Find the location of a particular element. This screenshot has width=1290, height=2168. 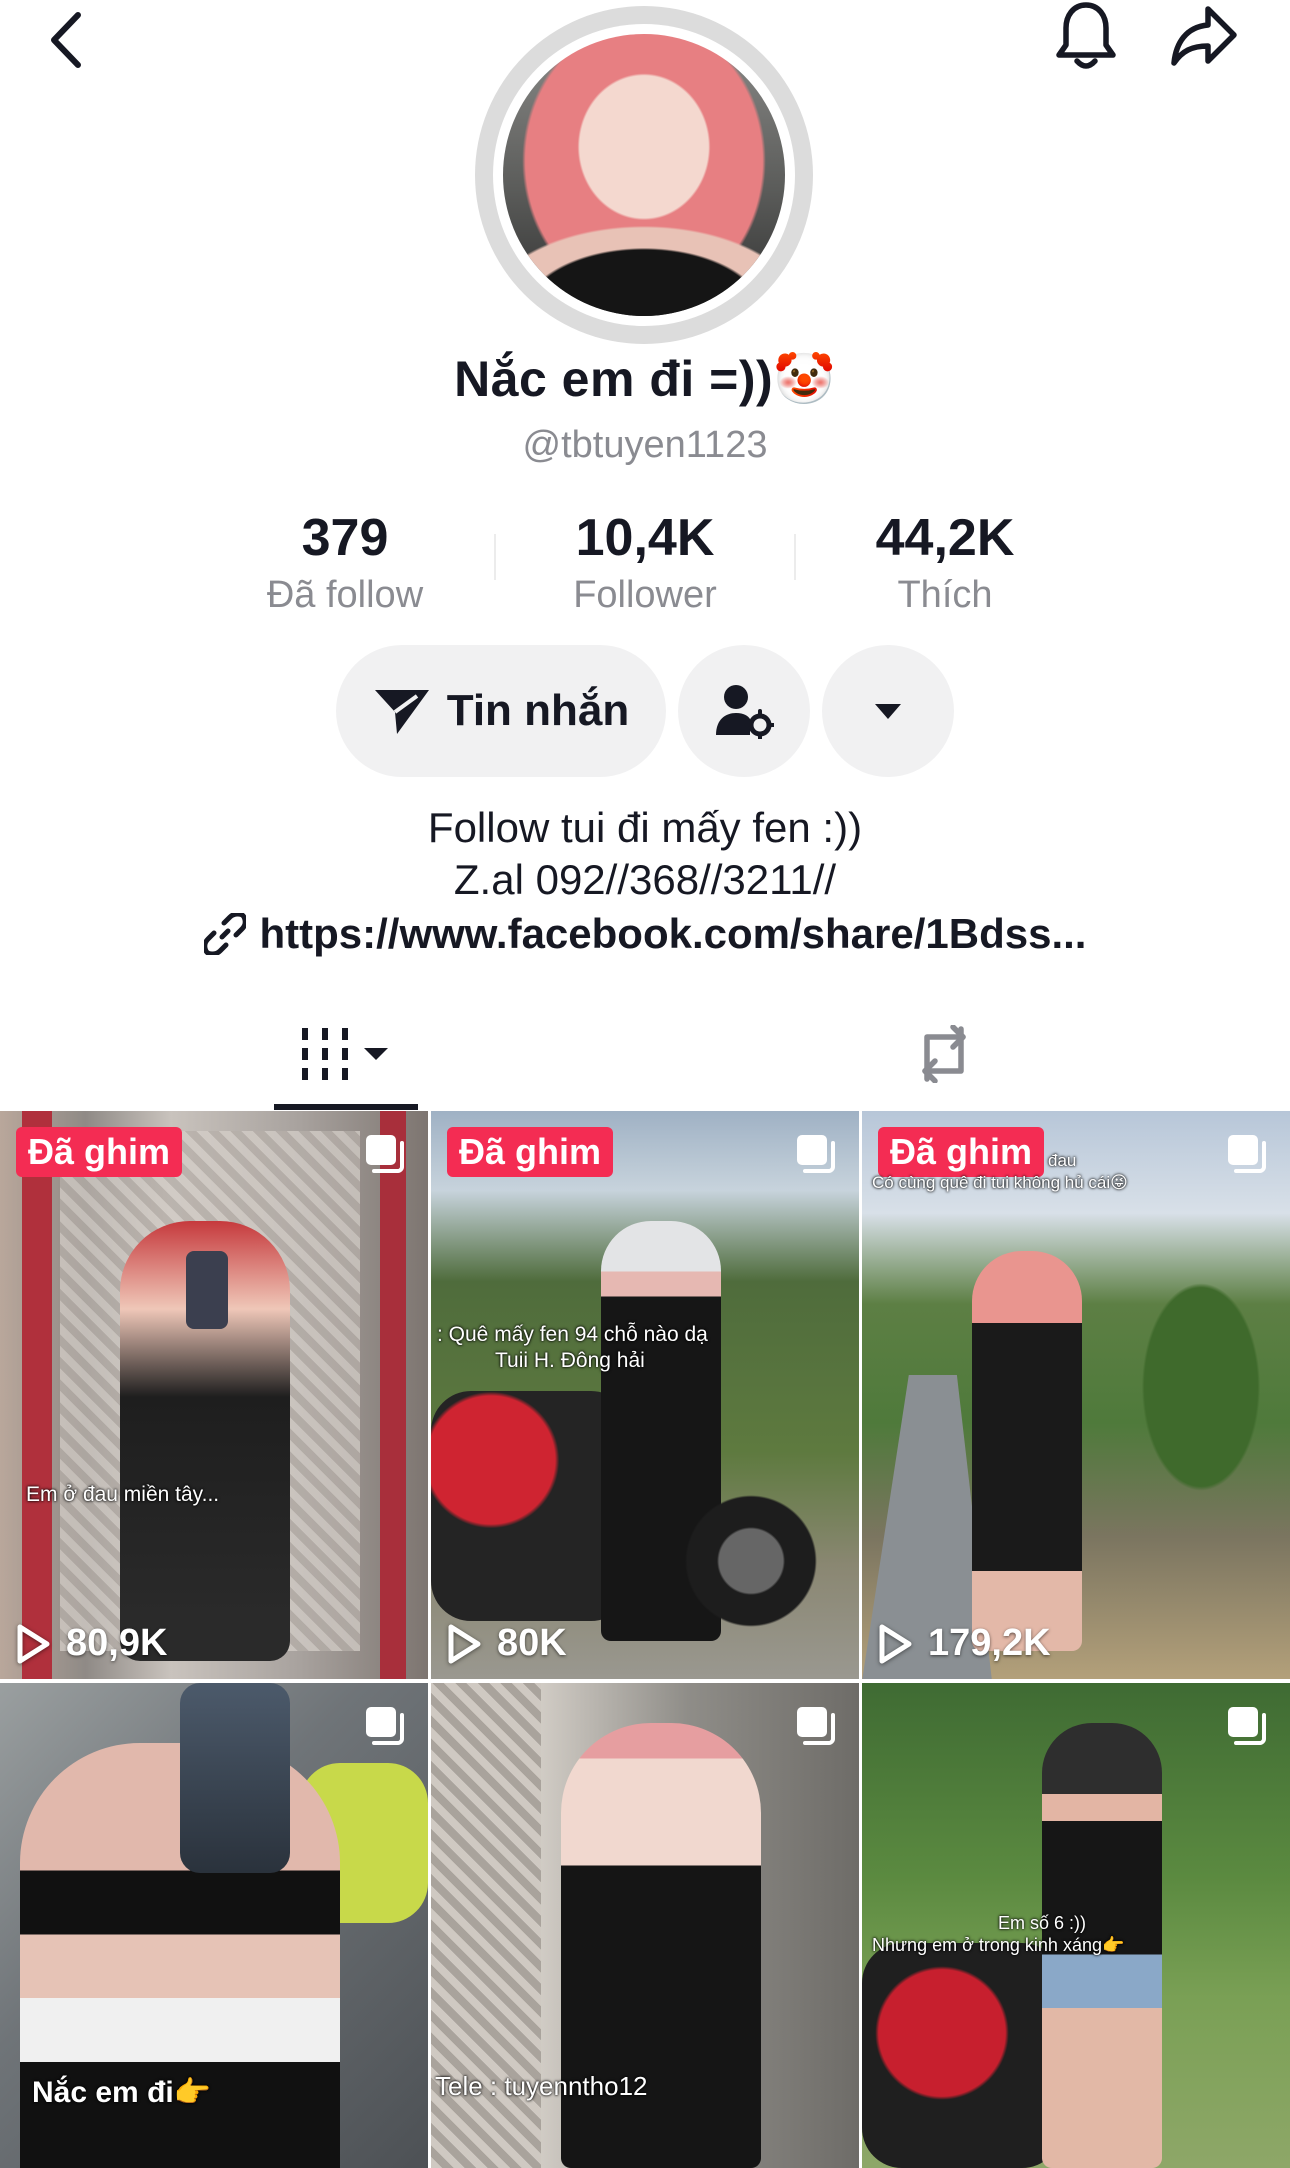

avatar-photo is located at coordinates (644, 175).